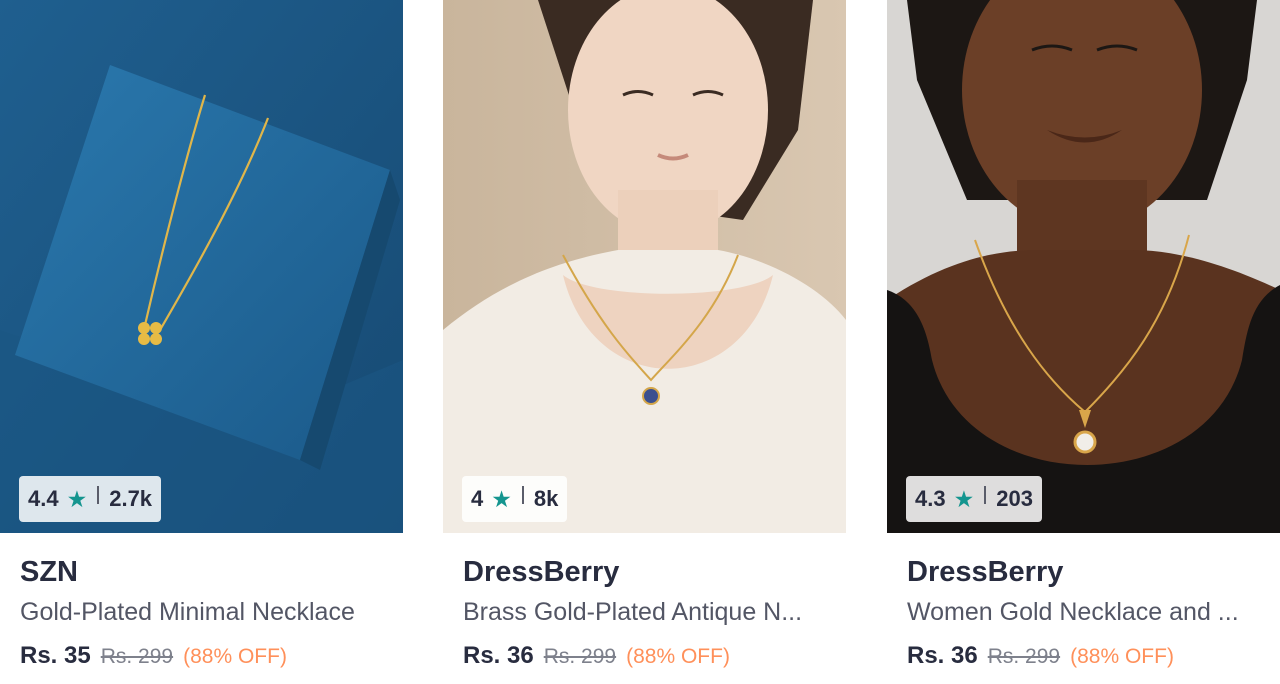 The height and width of the screenshot is (684, 1280). I want to click on price-row: Rs. 35 Rs. 299 (88% OFF), so click(206, 656).